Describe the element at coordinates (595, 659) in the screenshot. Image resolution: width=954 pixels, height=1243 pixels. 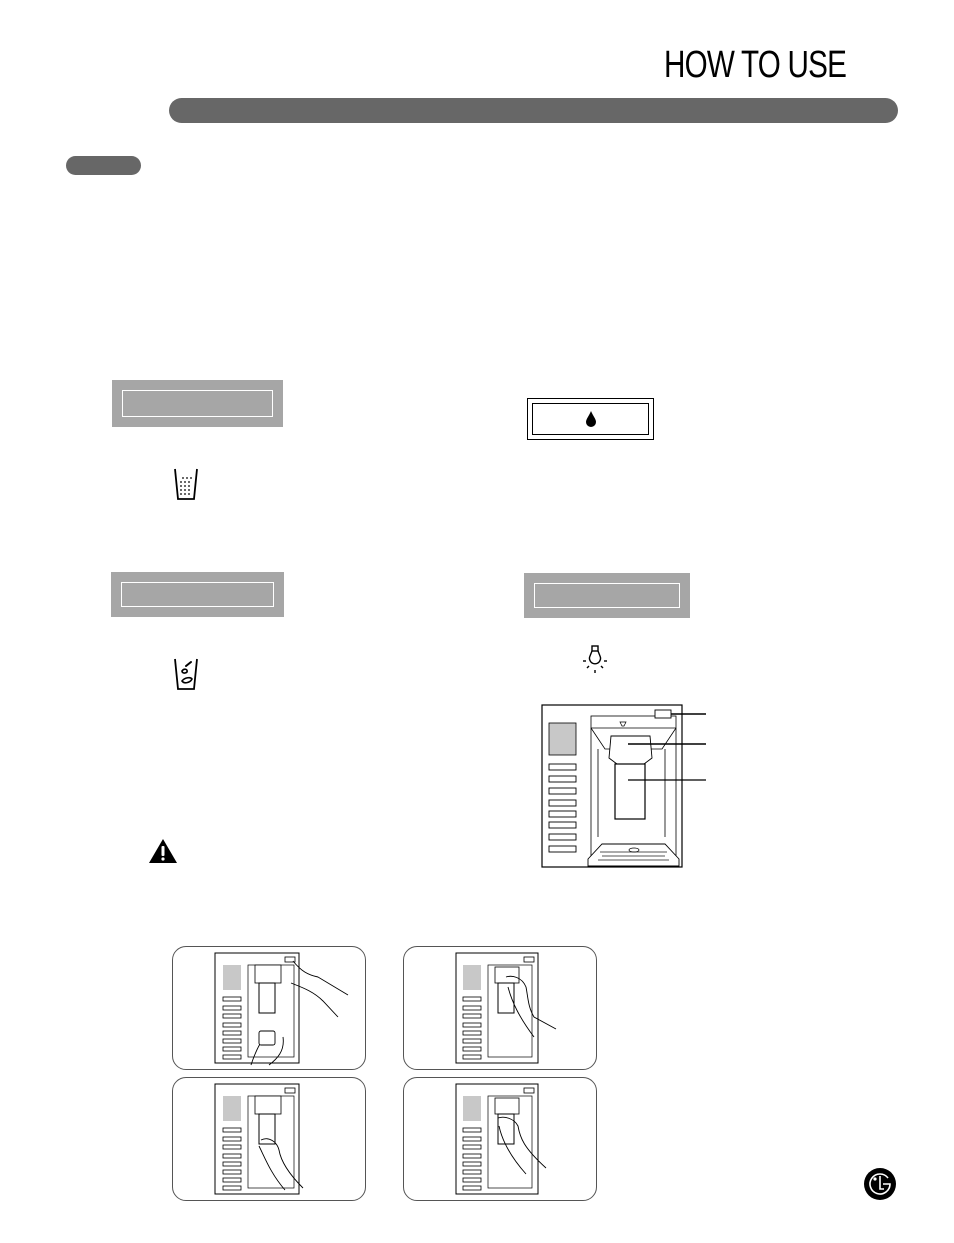
I see `light-bulb-icon` at that location.